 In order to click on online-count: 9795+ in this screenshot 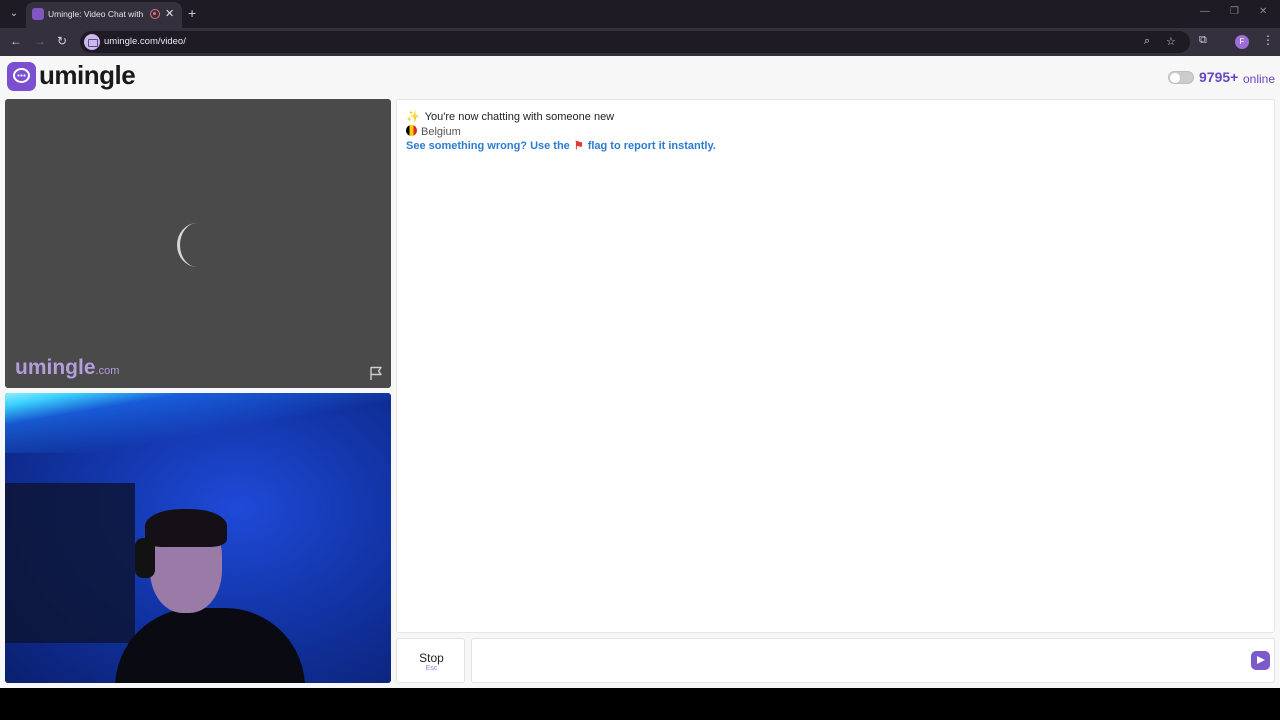, I will do `click(1219, 77)`.